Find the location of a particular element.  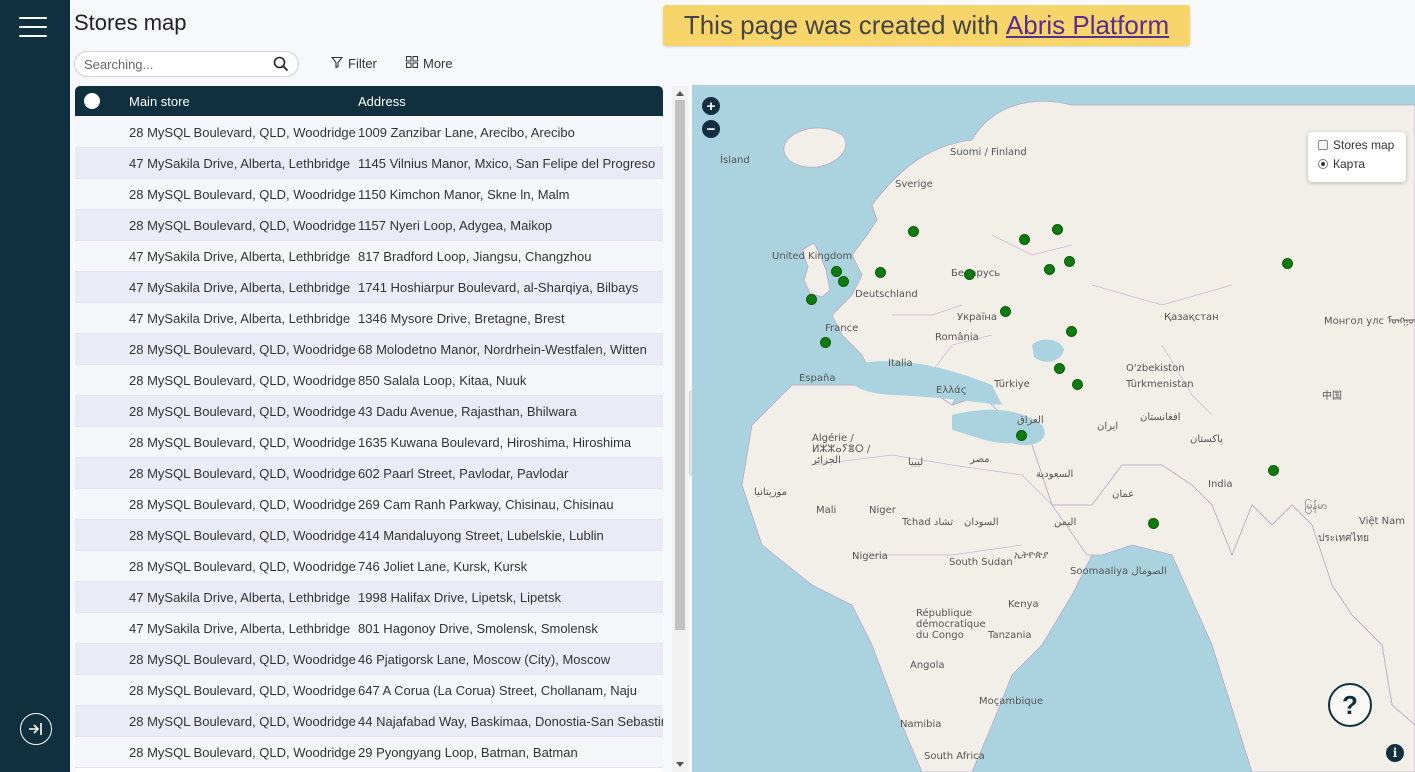

map-place-label: عمان is located at coordinates (1123, 494).